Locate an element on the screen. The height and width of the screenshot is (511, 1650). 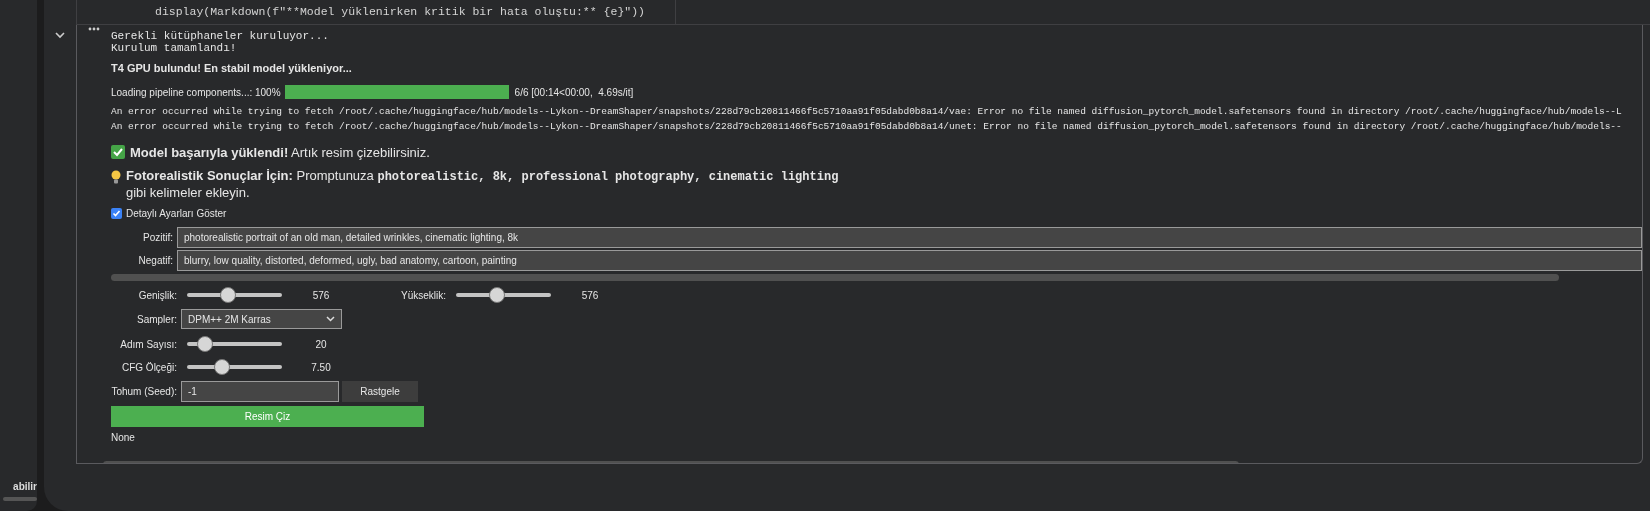
error-line: An error occurred while trying to fetch /root/.cache/huggingface/hub/models--Lykon--DreamShaper/snapshots/228d79cb20811466f5c5710aa91f05dabd0b8a14/vae: Error no file named diffusion_pytorch_model.safetensors found in directory /root/.cache/huggingface/hub/models--L is located at coordinates (866, 111).